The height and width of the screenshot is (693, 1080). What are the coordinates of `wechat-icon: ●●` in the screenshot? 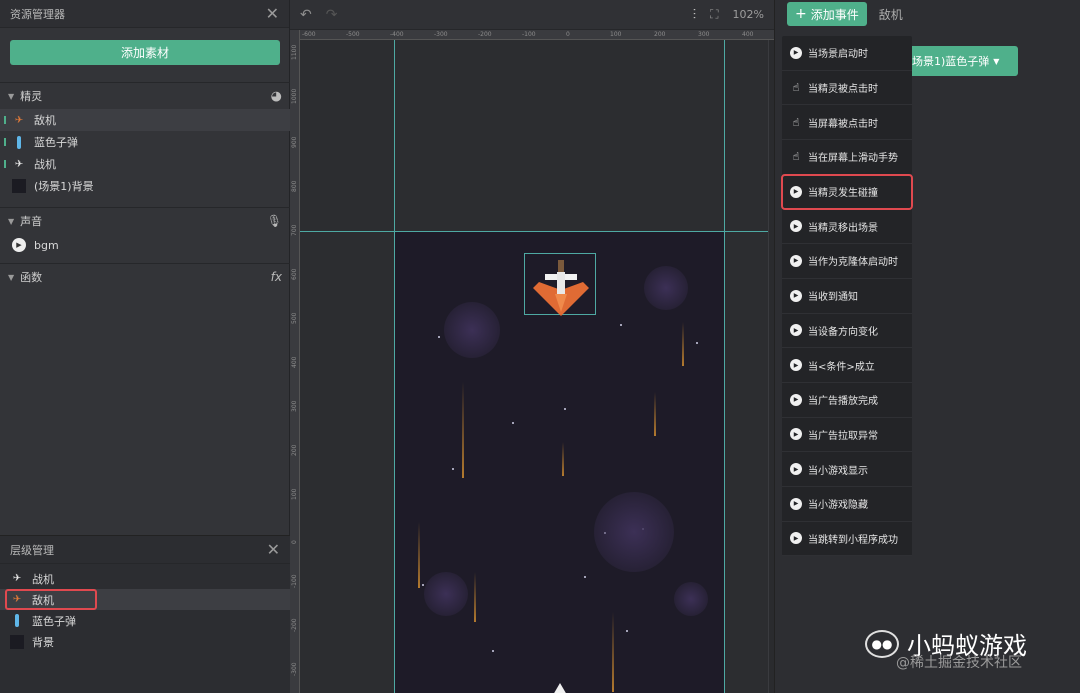 It's located at (882, 643).